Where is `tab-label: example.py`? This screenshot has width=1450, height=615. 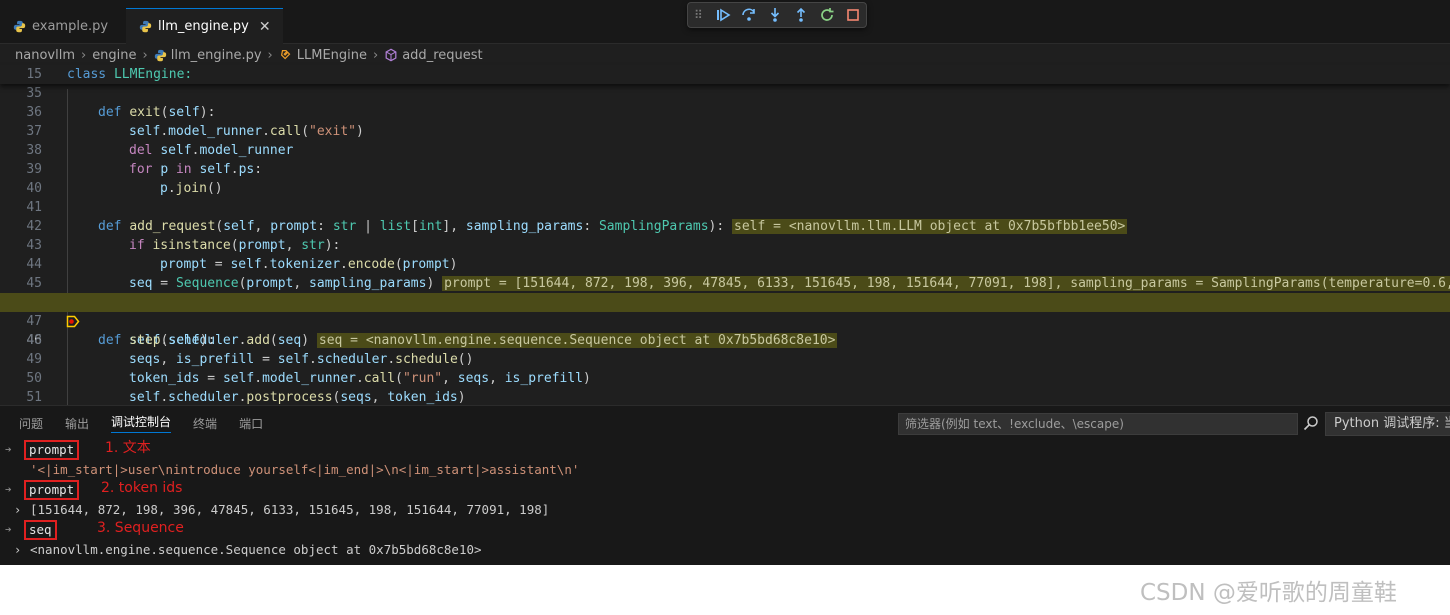
tab-label: example.py is located at coordinates (70, 26).